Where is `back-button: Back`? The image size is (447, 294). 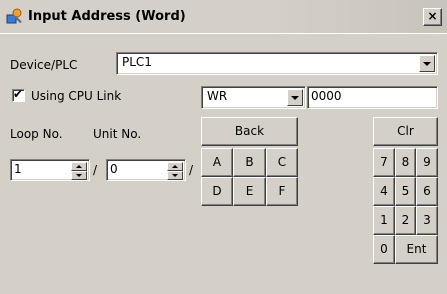
back-button: Back is located at coordinates (249, 131).